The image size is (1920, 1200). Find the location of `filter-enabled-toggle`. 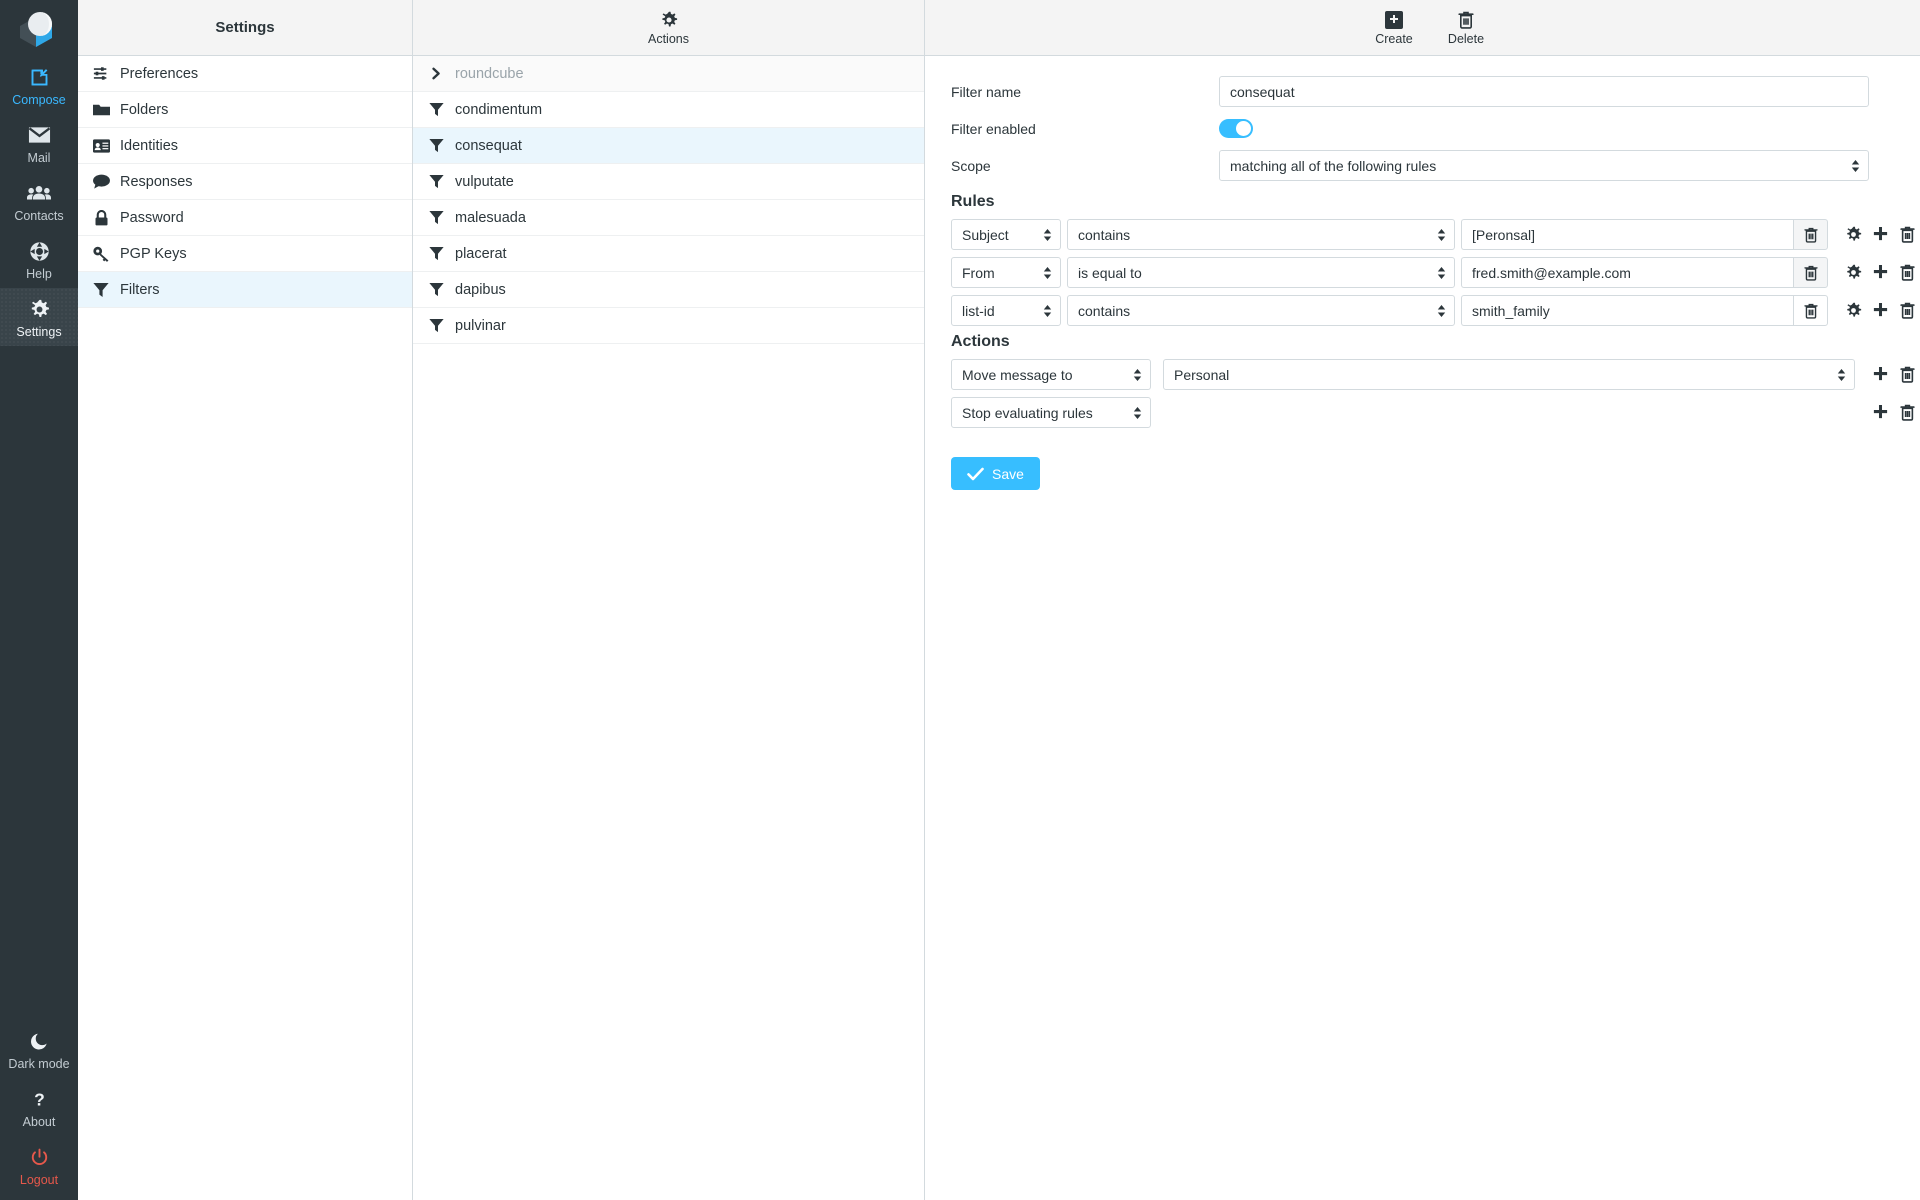

filter-enabled-toggle is located at coordinates (1236, 128).